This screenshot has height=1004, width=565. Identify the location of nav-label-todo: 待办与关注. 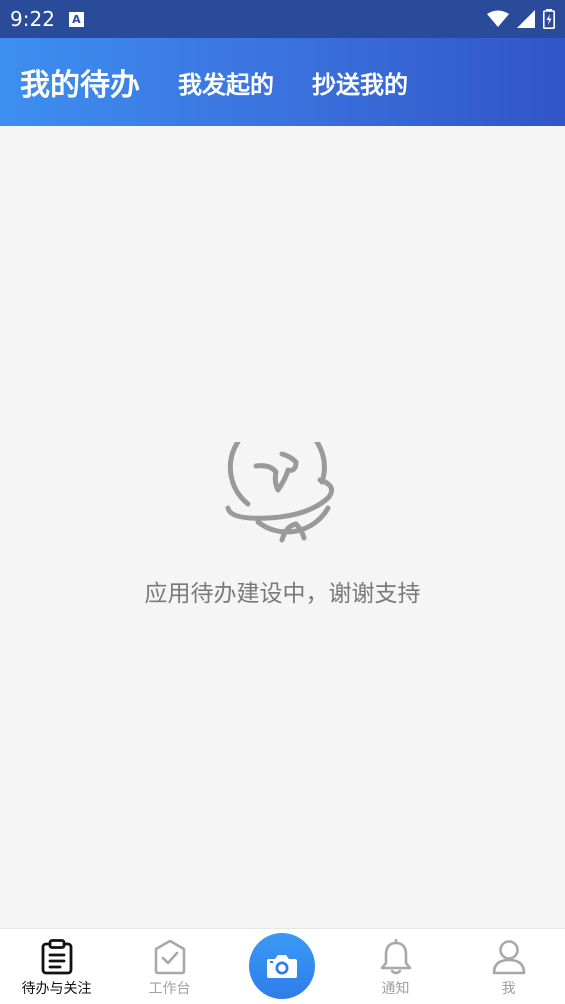
(56, 989).